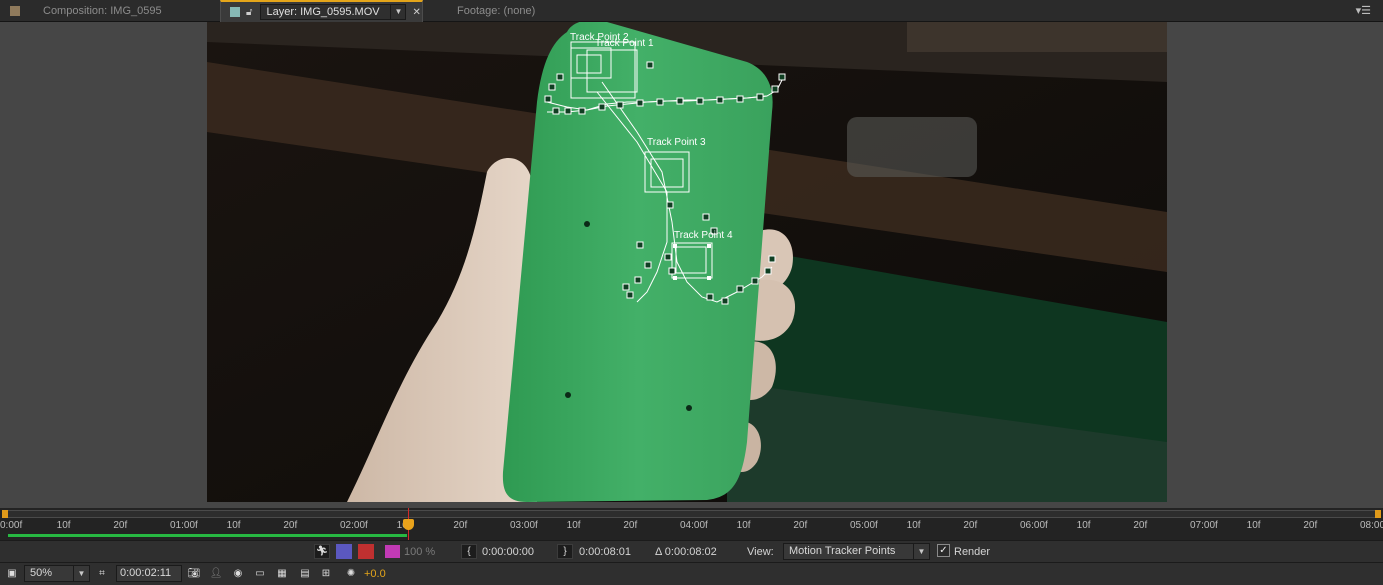  Describe the element at coordinates (354, 525) in the screenshot. I see `ruler-tick-label: 02:00f` at that location.